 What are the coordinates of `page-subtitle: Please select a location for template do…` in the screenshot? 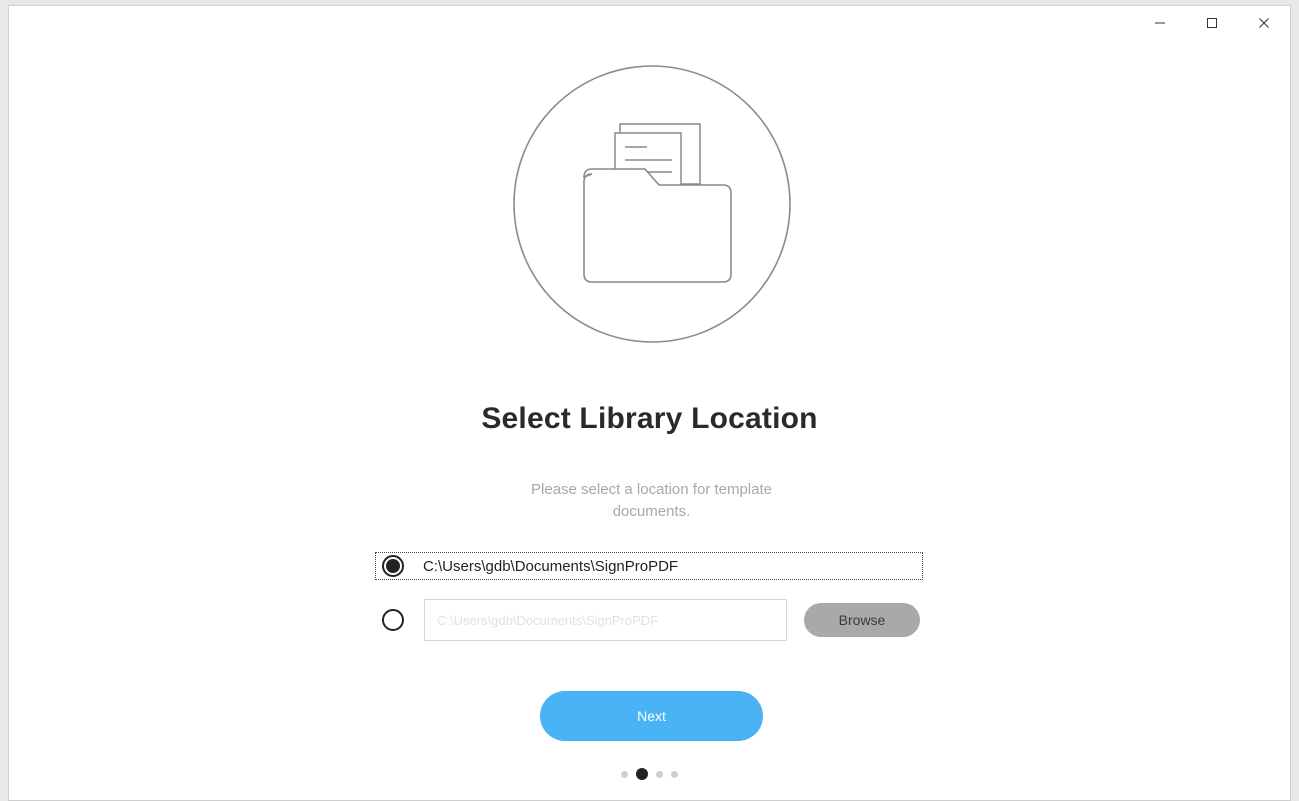 It's located at (651, 500).